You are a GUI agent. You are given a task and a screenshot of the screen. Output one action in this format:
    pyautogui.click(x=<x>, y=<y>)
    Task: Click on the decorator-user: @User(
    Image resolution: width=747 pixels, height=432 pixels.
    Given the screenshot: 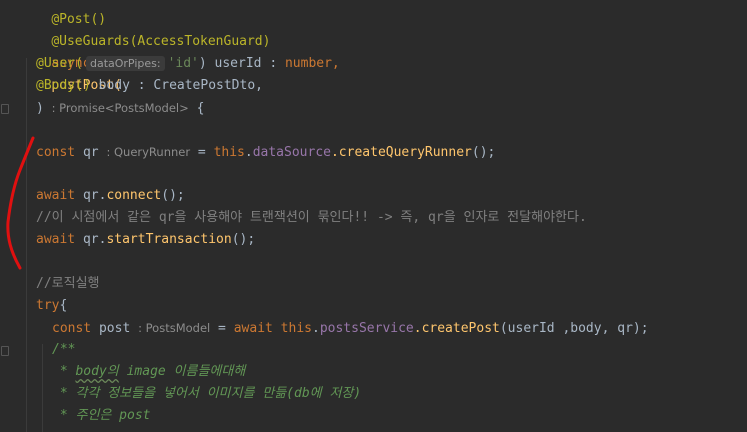 What is the action you would take?
    pyautogui.click(x=59, y=63)
    